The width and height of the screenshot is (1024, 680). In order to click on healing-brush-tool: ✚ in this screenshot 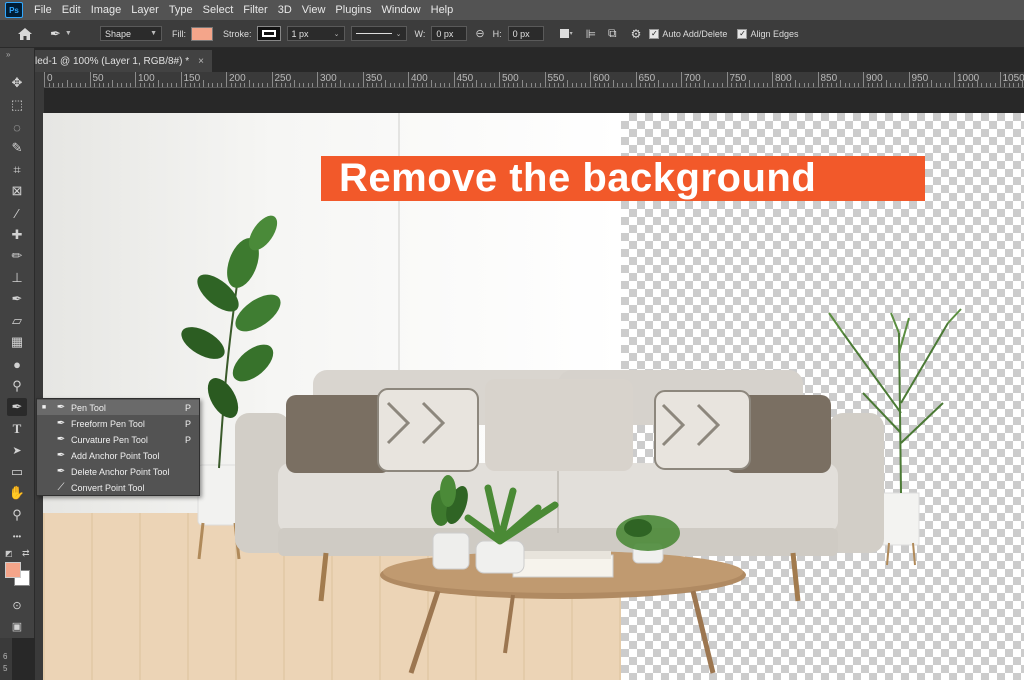, I will do `click(17, 235)`.